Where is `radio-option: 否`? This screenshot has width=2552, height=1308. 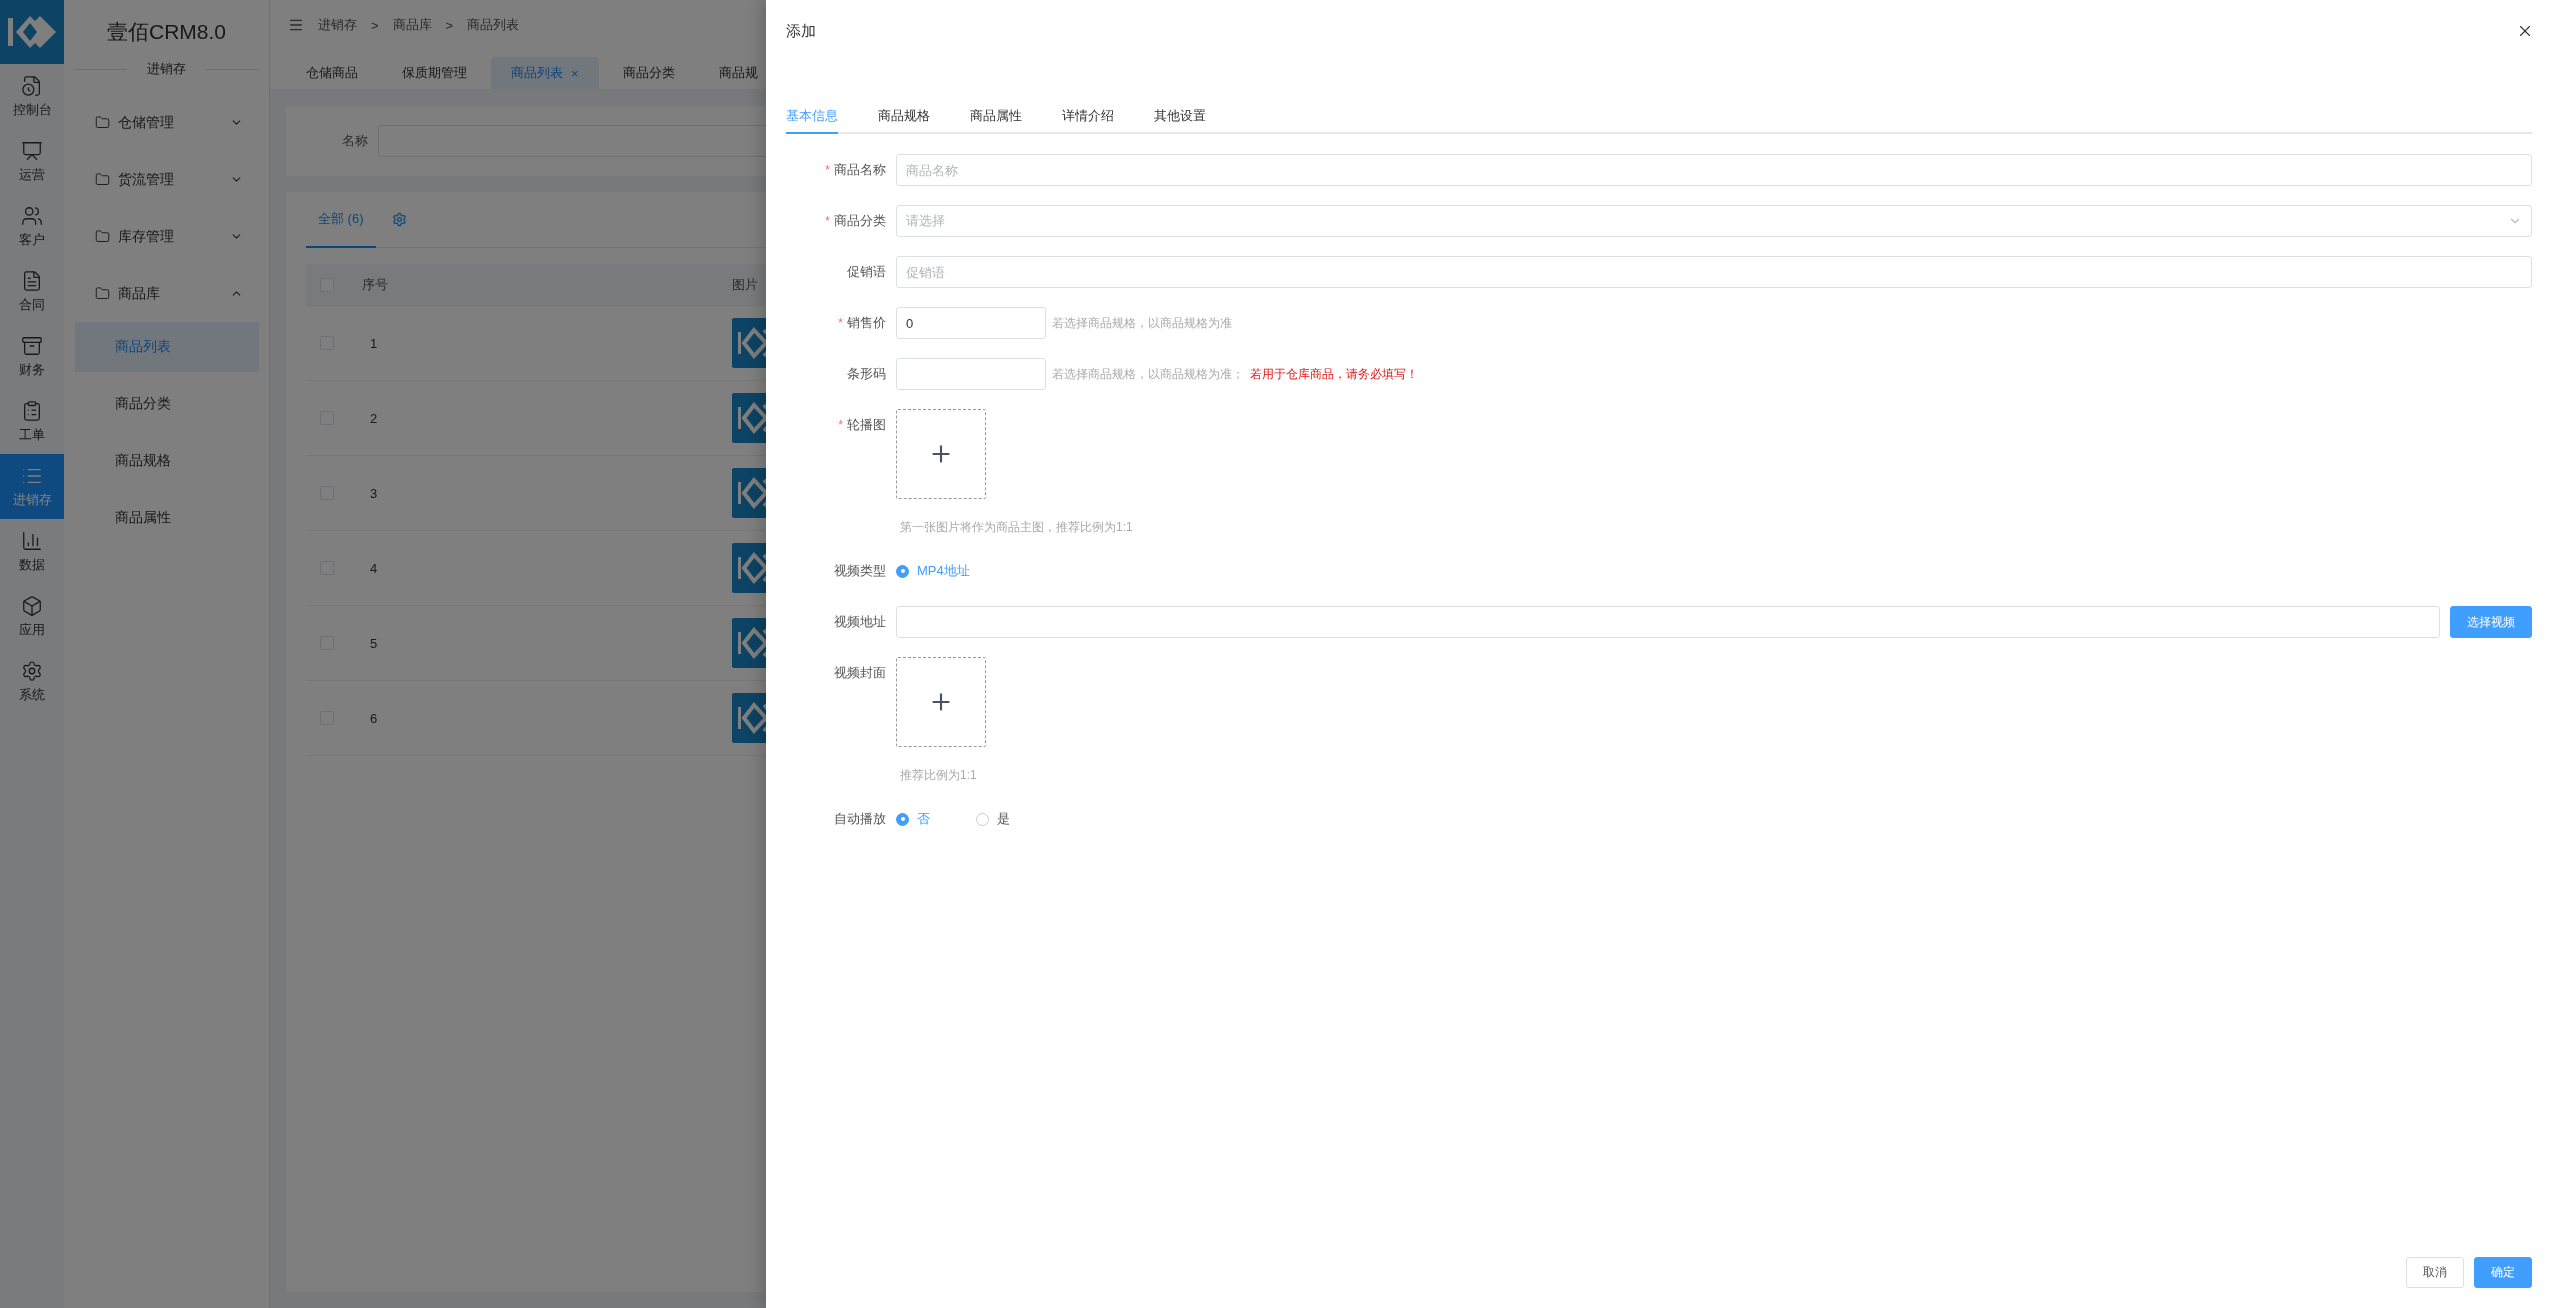 radio-option: 否 is located at coordinates (913, 819).